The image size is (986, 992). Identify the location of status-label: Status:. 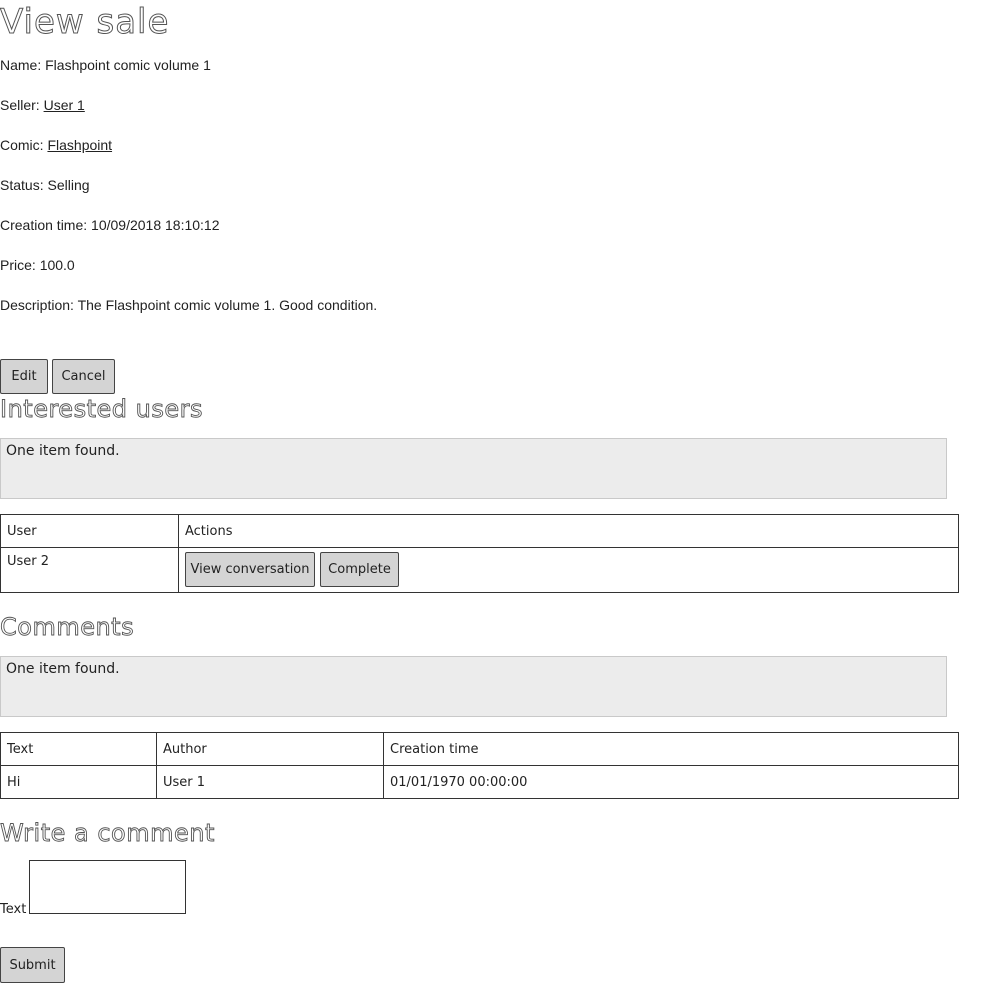
(22, 185).